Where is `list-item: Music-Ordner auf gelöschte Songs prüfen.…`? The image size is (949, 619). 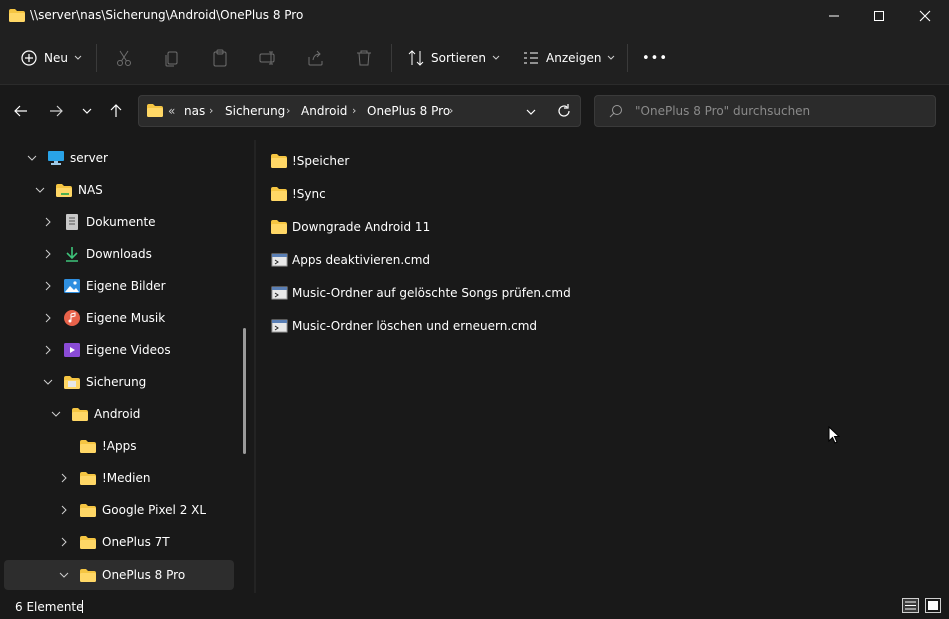
list-item: Music-Ordner auf gelöschte Songs prüfen.… is located at coordinates (420, 293).